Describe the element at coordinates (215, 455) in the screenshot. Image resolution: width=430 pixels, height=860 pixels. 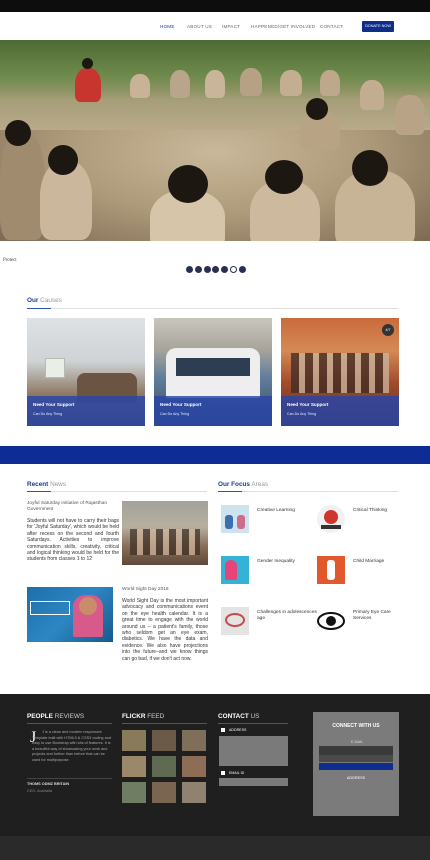
I see `blue-band` at that location.